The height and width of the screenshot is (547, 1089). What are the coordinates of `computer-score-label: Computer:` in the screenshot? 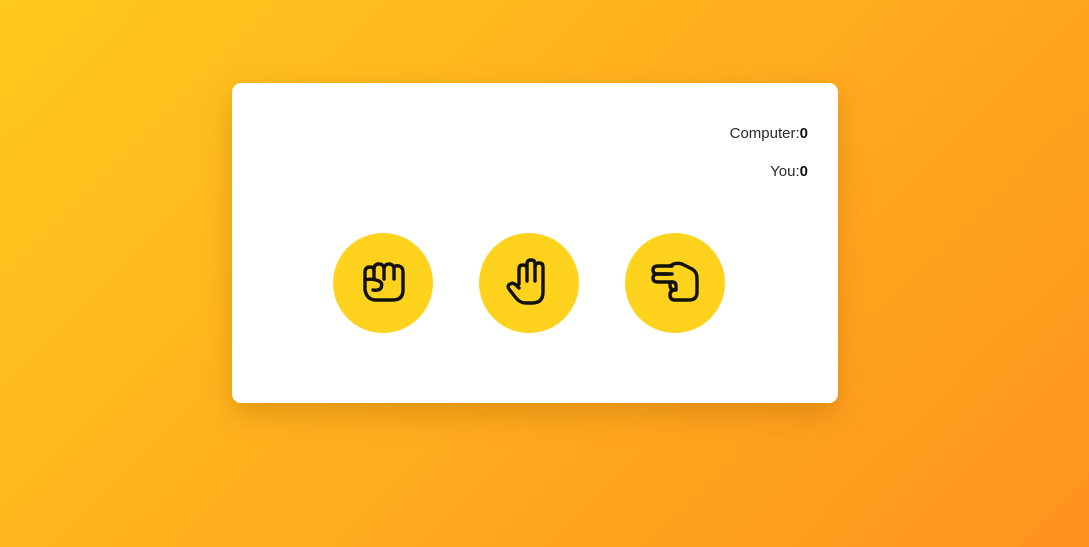 It's located at (764, 133).